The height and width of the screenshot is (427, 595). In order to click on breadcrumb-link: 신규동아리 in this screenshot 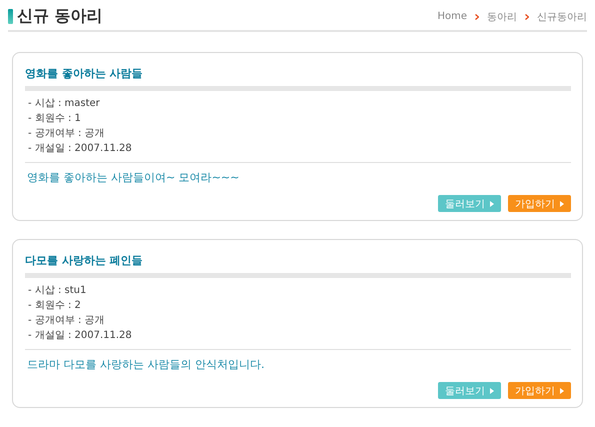, I will do `click(562, 17)`.